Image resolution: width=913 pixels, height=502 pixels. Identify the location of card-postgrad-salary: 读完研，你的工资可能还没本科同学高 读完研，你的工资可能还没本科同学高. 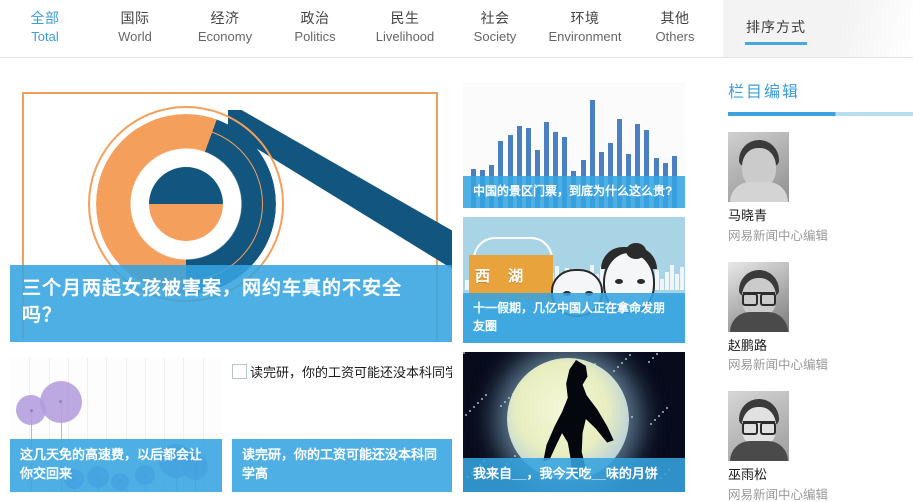
(342, 425).